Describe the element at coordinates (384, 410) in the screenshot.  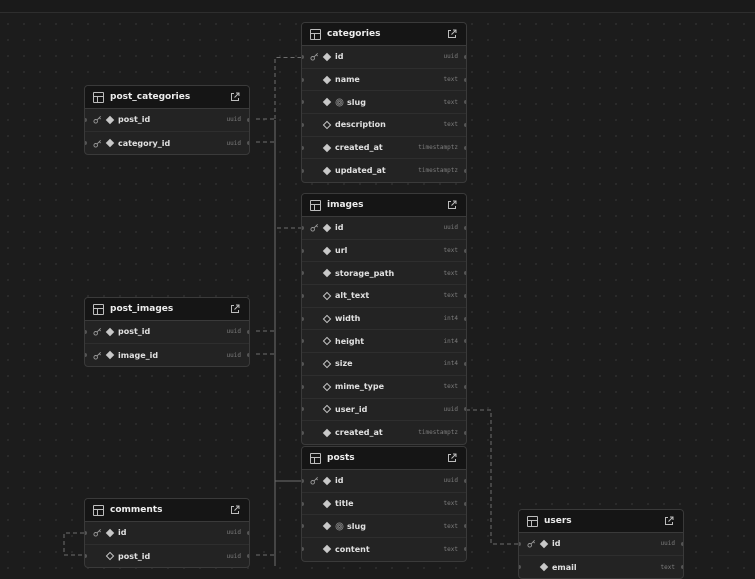
I see `column-row: user_id uuid` at that location.